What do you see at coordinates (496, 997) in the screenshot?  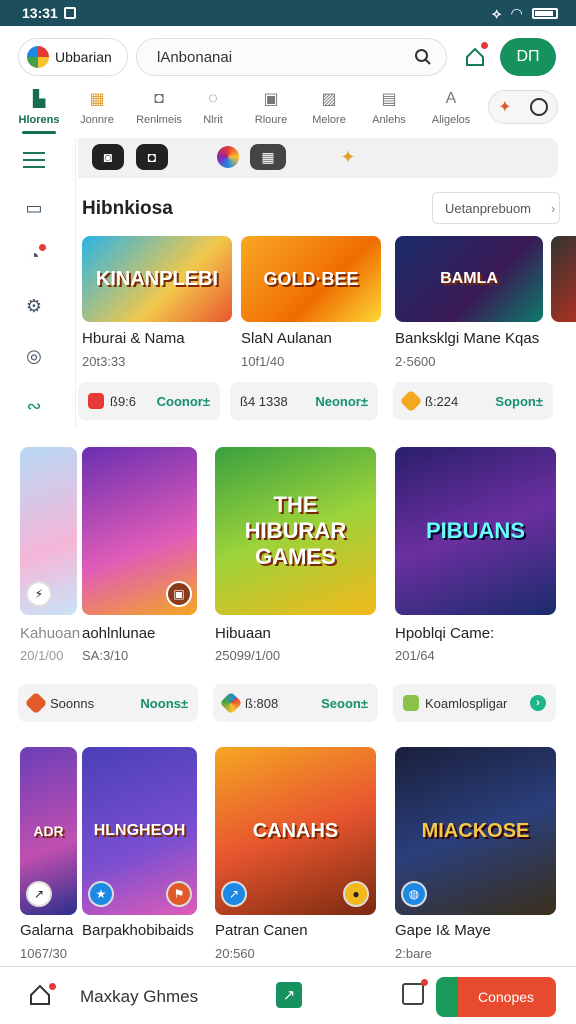 I see `cta-button: Conopes` at bounding box center [496, 997].